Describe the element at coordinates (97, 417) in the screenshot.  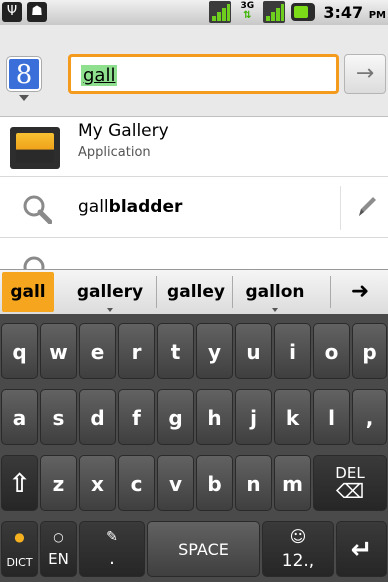
I see `key-d: d` at that location.